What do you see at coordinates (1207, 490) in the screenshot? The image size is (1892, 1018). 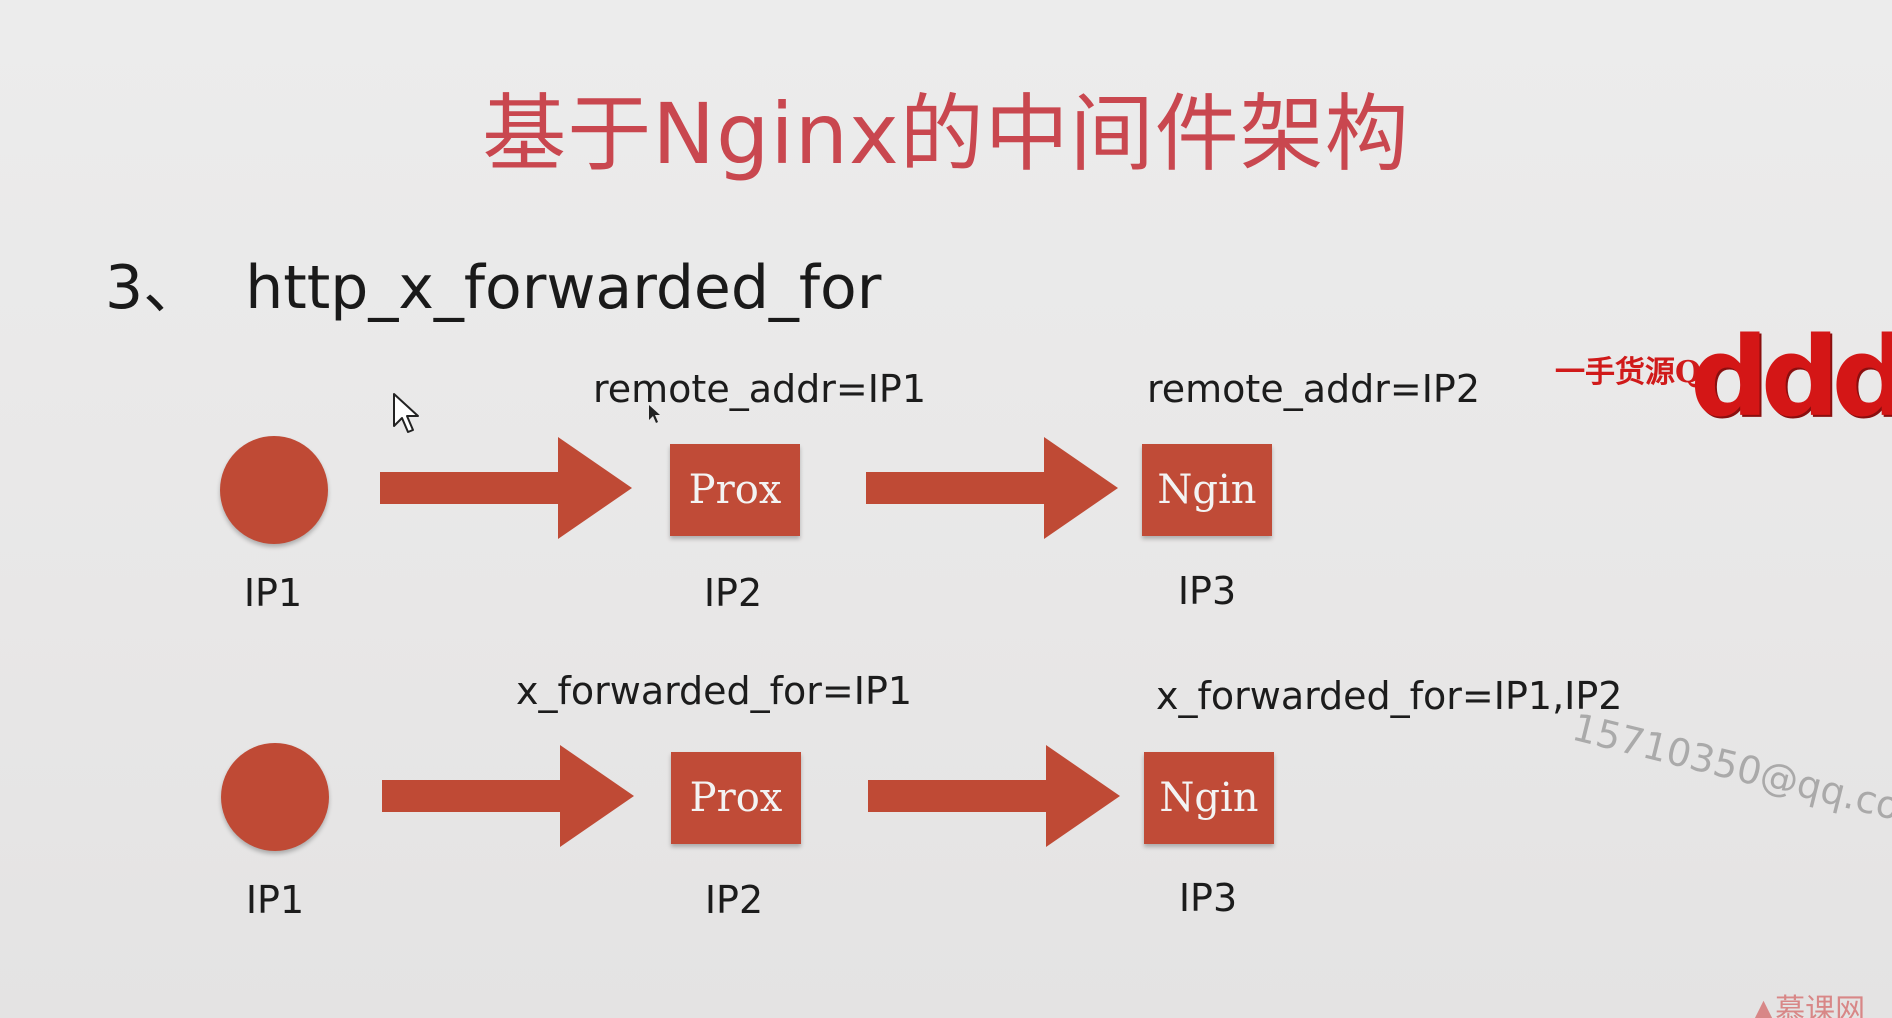 I see `row1-nginx-box: Ngin` at bounding box center [1207, 490].